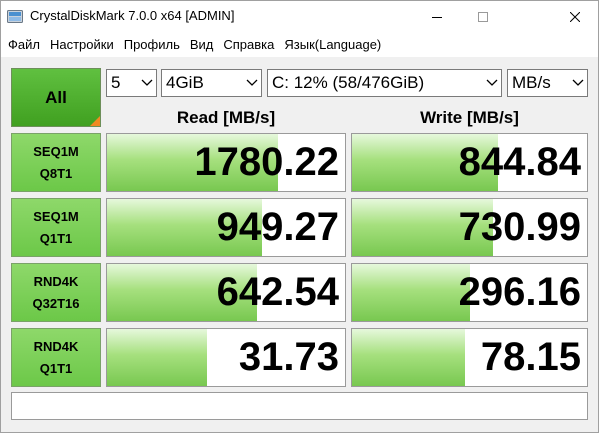 The image size is (599, 433). I want to click on test-button-seq1m-q8t1: SEQ1M Q8T1, so click(56, 162).